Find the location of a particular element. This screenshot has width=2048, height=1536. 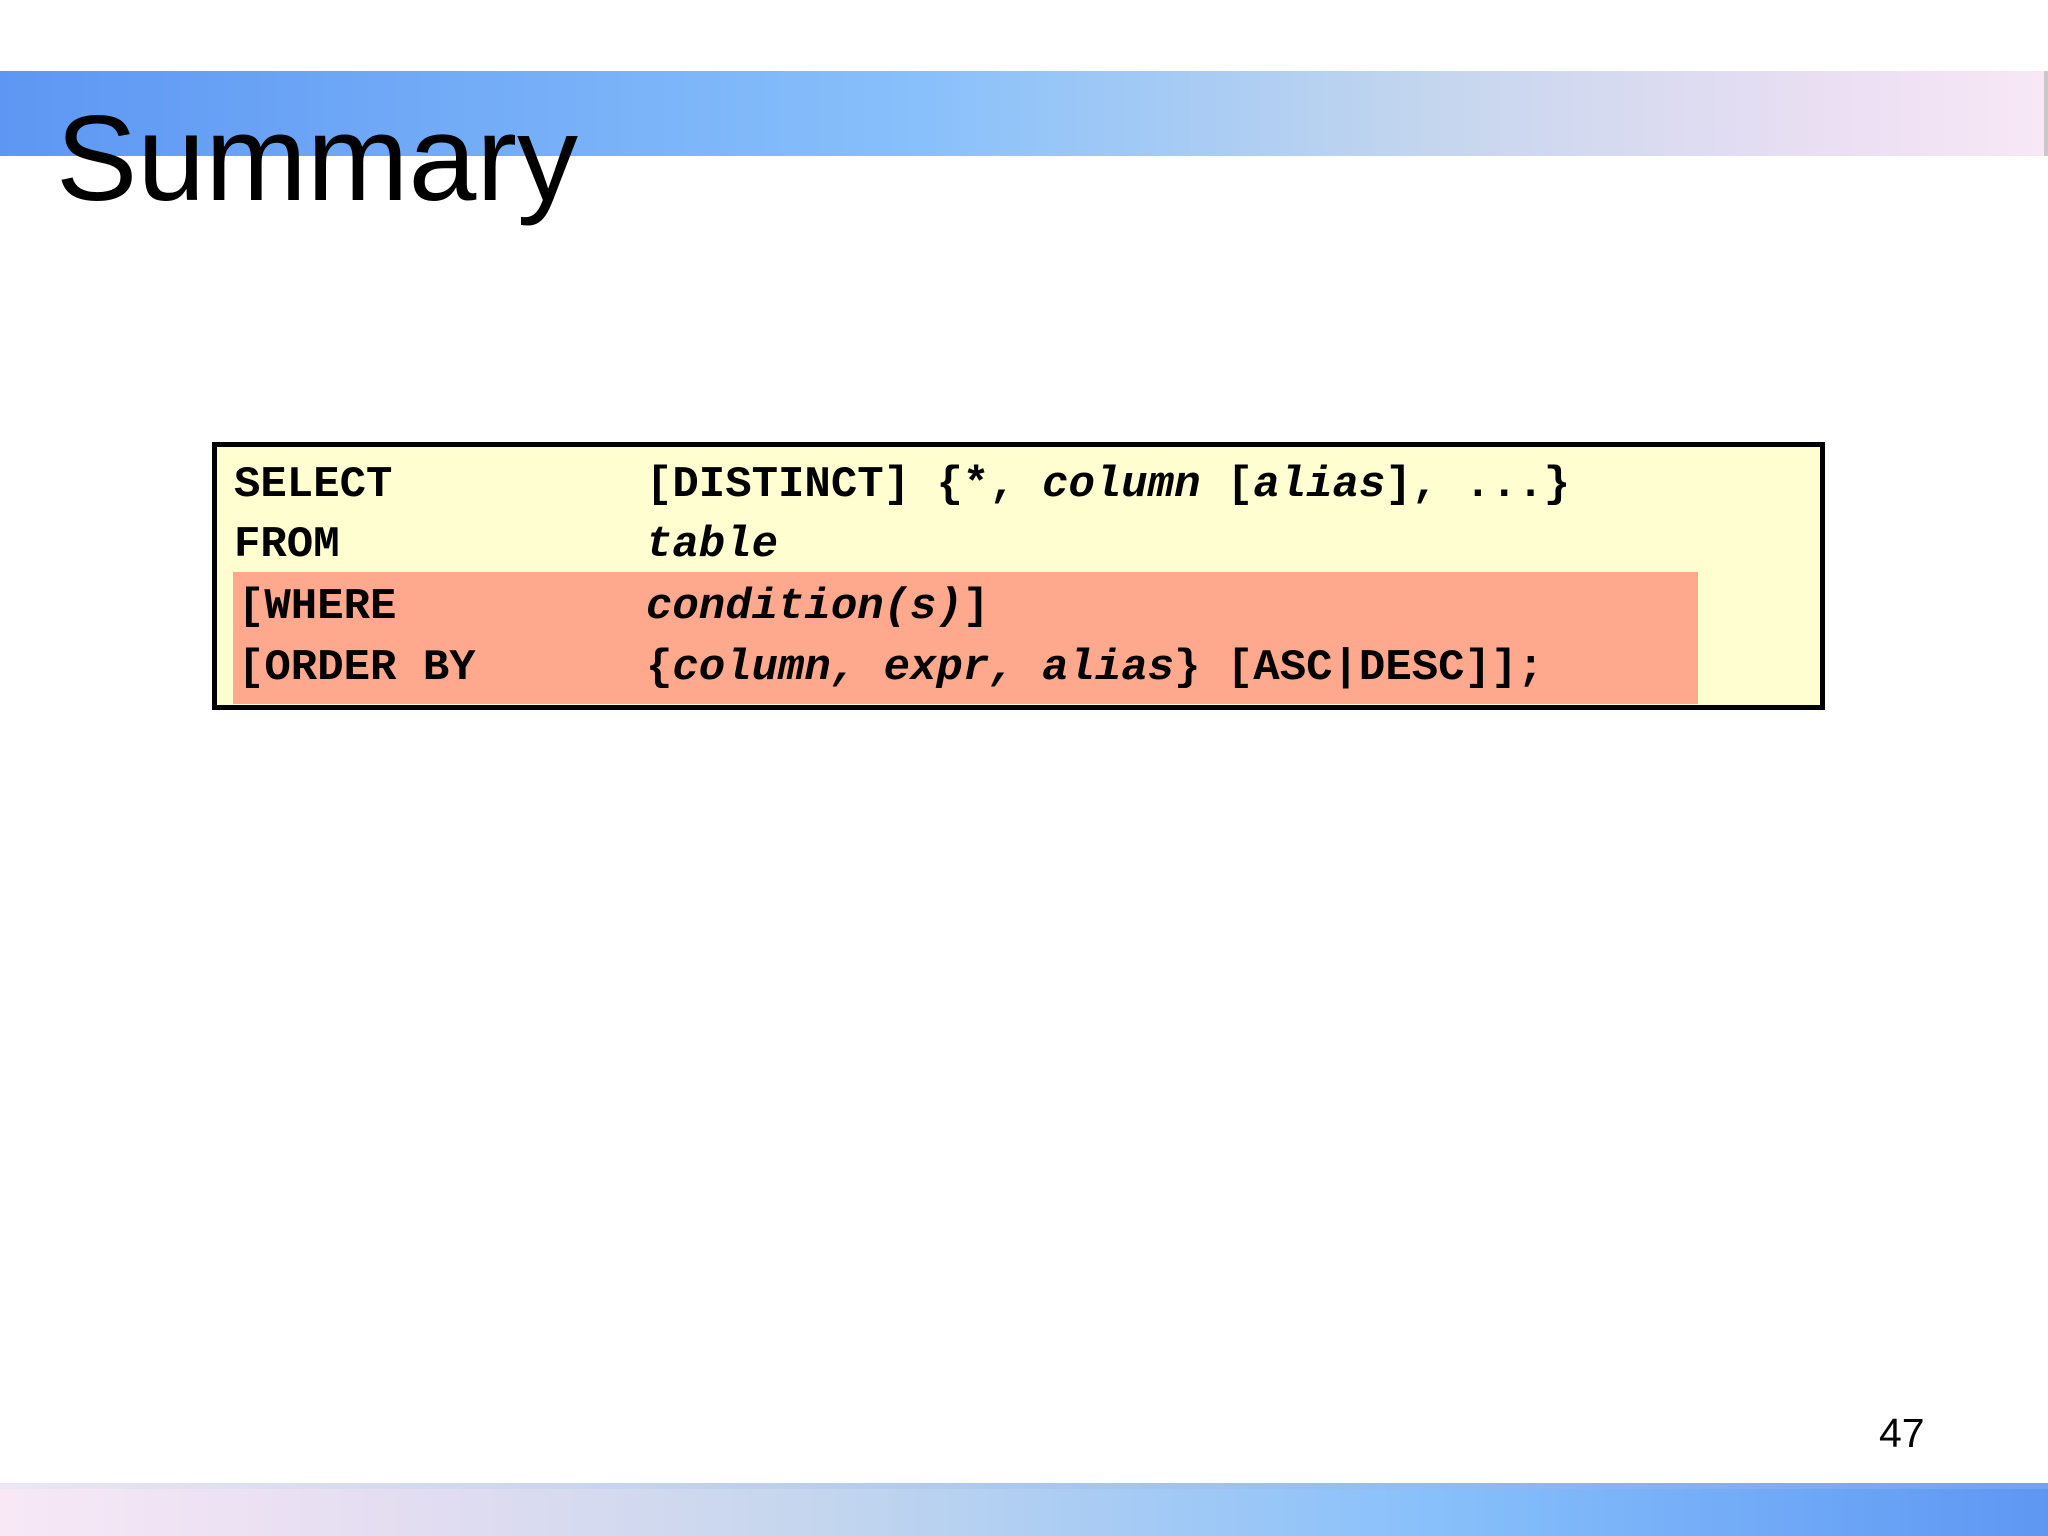

keyword-where: [WHERE is located at coordinates (317, 607).